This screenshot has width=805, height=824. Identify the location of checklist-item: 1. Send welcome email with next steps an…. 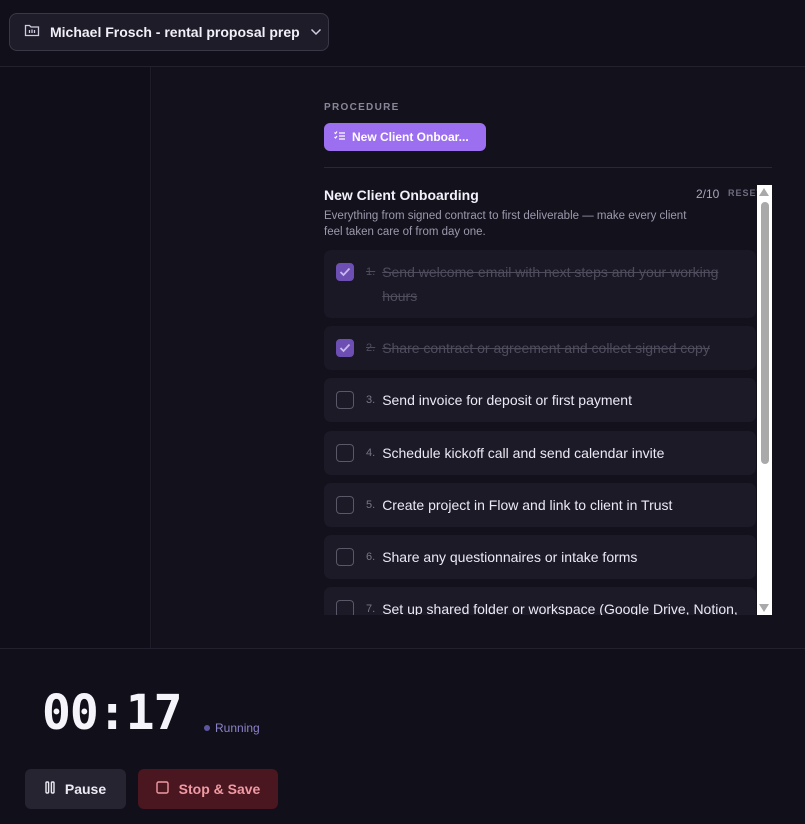
(540, 284).